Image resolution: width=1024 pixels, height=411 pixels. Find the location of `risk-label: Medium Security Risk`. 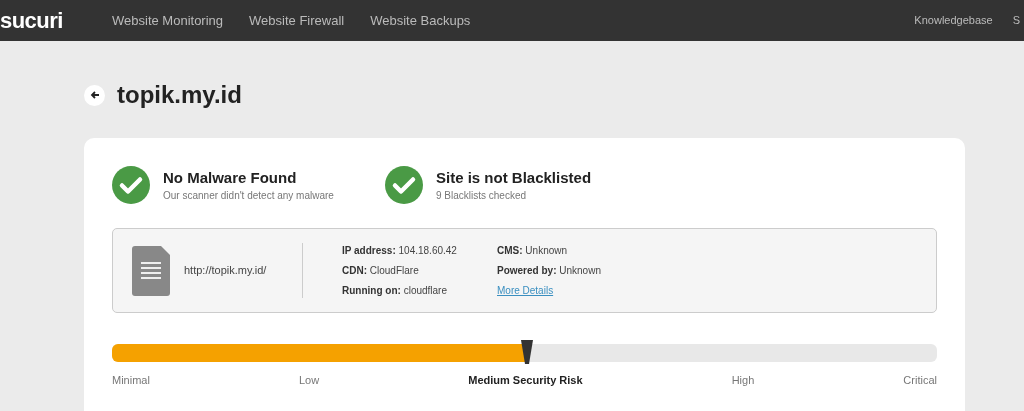

risk-label: Medium Security Risk is located at coordinates (525, 380).